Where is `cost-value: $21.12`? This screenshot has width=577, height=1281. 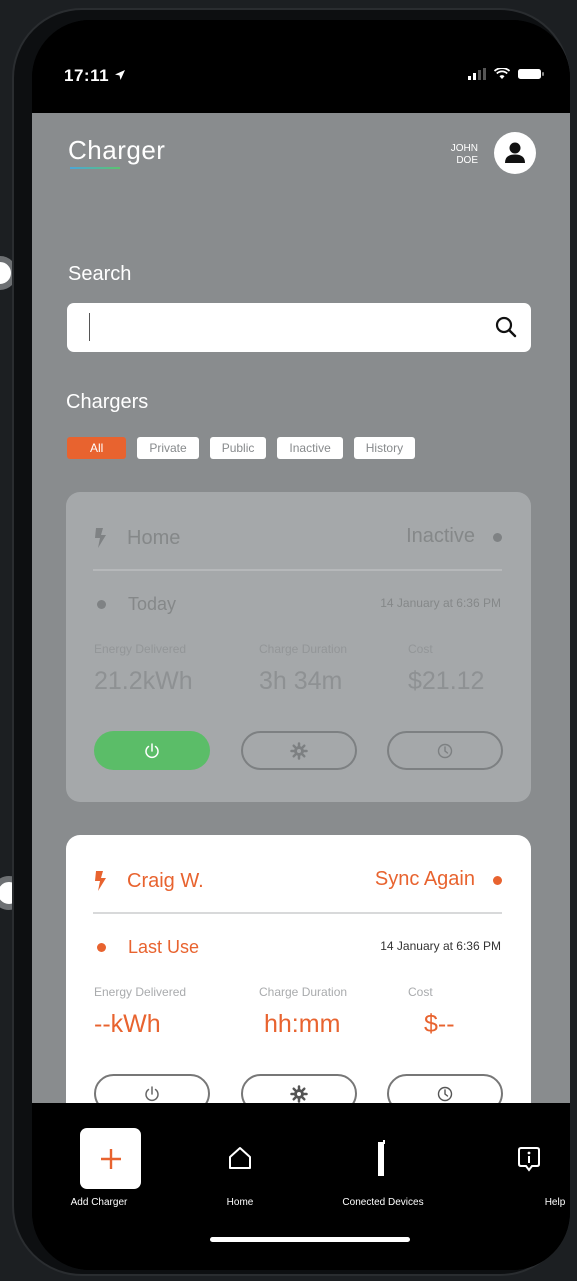 cost-value: $21.12 is located at coordinates (446, 681).